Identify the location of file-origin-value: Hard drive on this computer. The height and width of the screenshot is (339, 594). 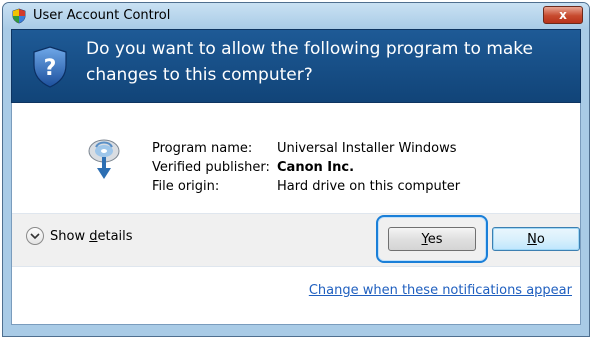
(369, 186).